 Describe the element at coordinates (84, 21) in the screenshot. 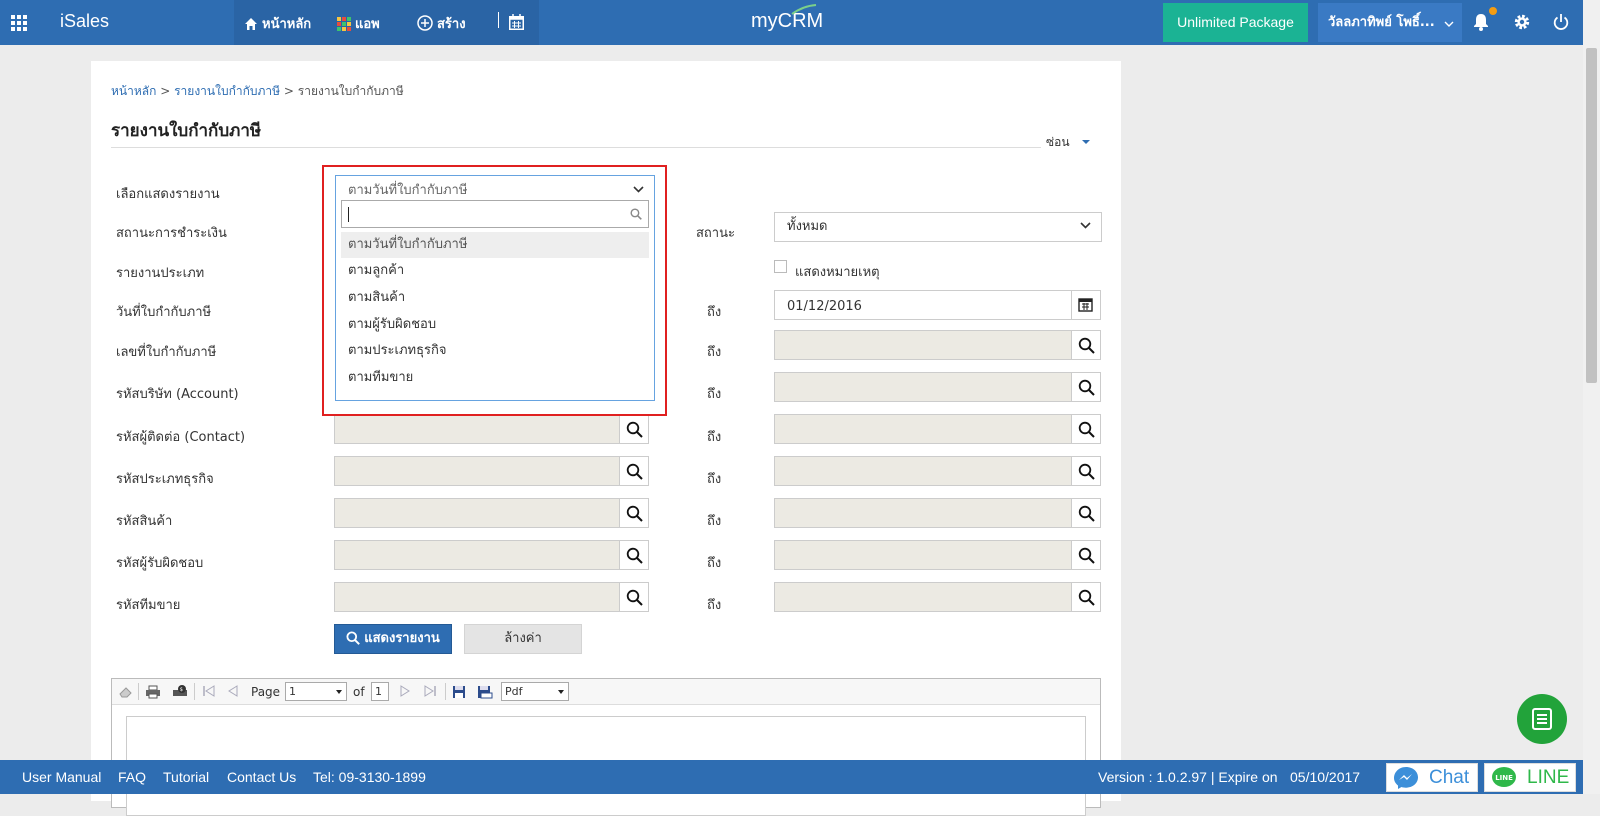

I see `brand-name: iSales` at that location.